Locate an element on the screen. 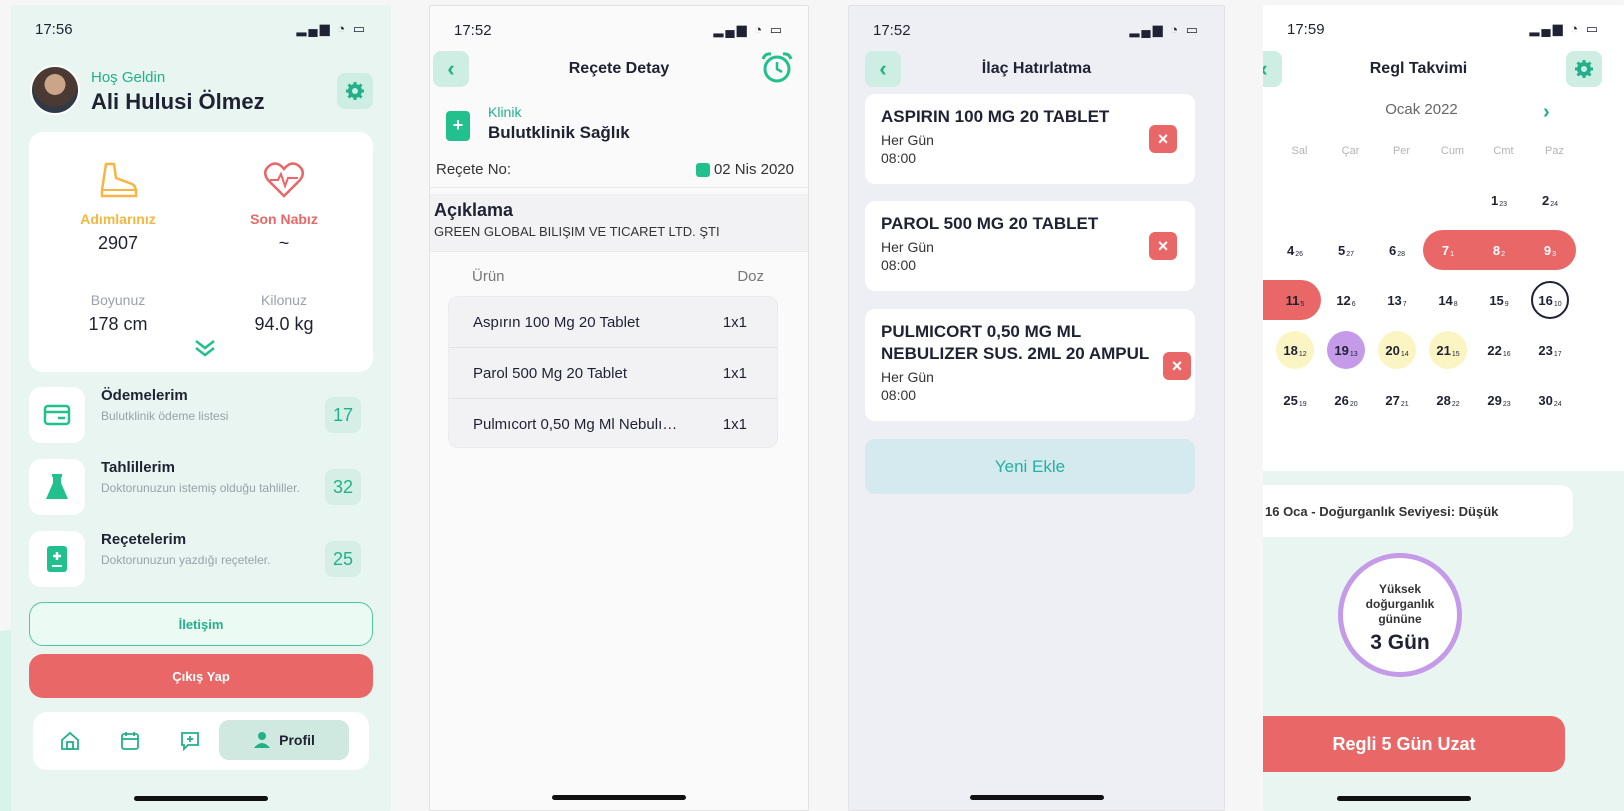  calendar-day: 1 23 is located at coordinates (1499, 200).